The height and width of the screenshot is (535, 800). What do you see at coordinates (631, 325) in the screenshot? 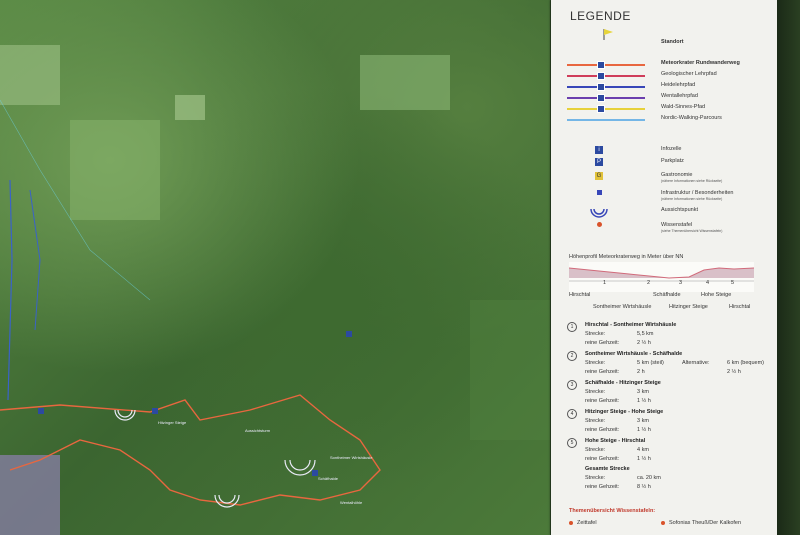
I see `segment-title: Hirschtal - Sontheimer Wirtshäusle` at bounding box center [631, 325].